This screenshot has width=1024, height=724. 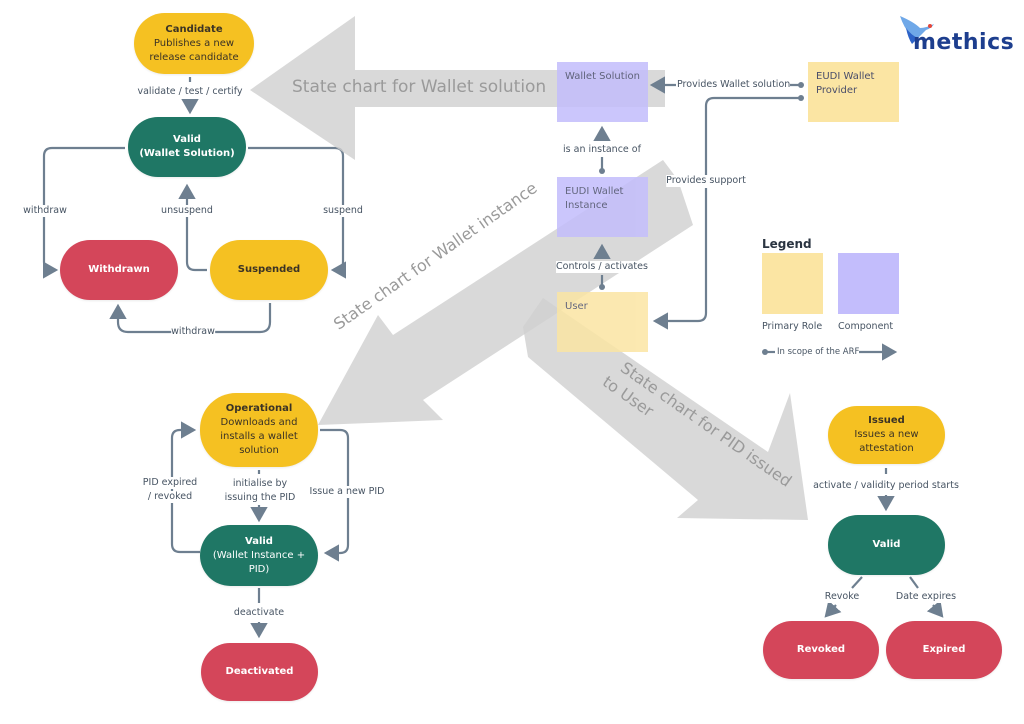 I want to click on legend-title: Legend, so click(x=787, y=244).